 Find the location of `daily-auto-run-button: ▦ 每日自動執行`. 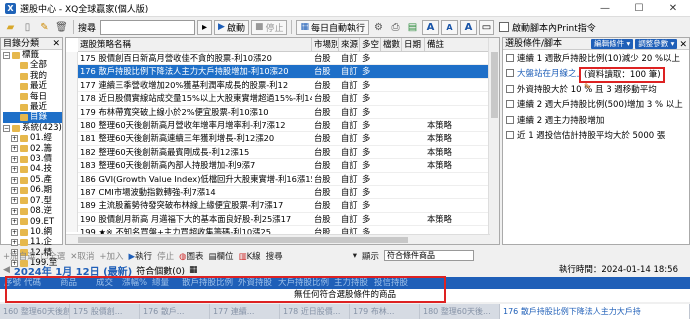

daily-auto-run-button: ▦ 每日自動執行 is located at coordinates (333, 27).